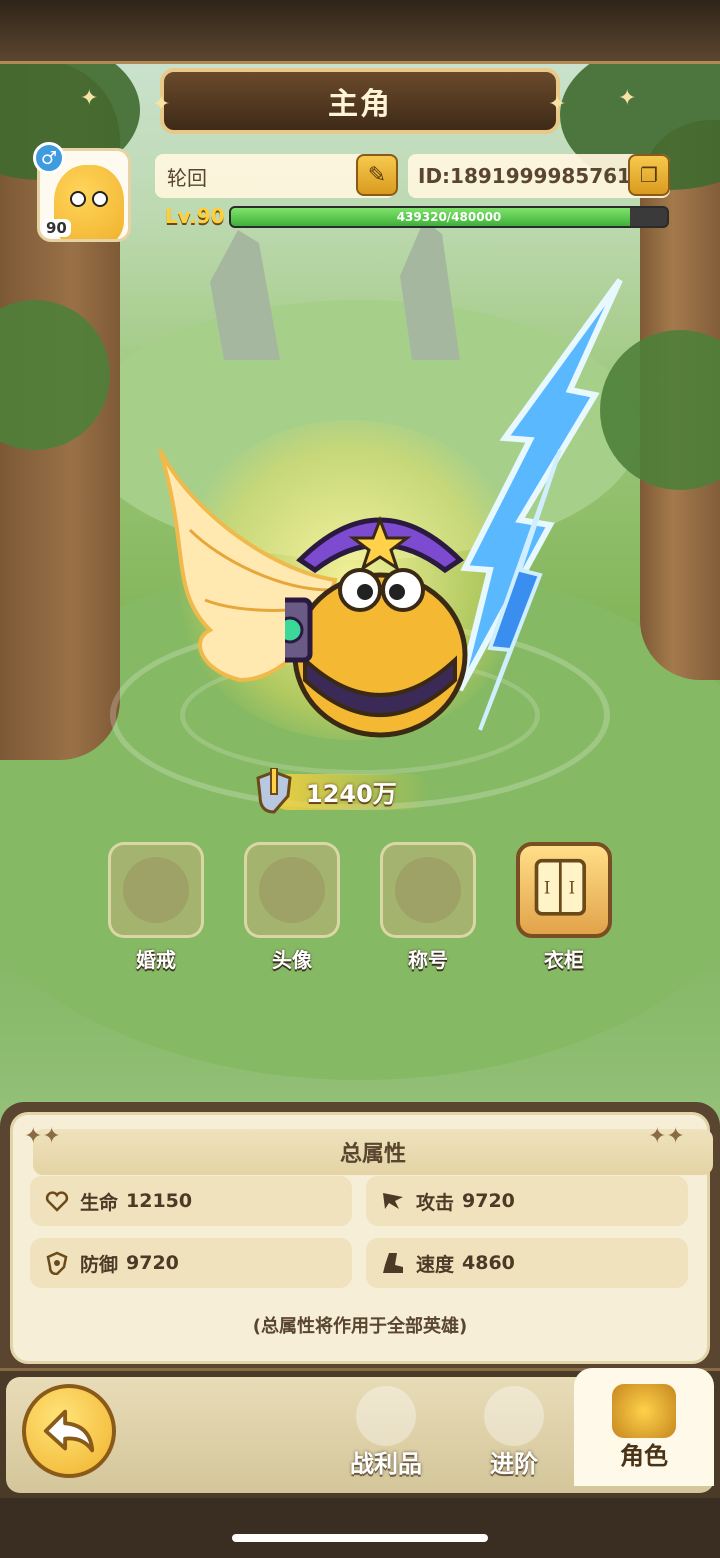 The image size is (720, 1558). Describe the element at coordinates (376, 626) in the screenshot. I see `player-character` at that location.